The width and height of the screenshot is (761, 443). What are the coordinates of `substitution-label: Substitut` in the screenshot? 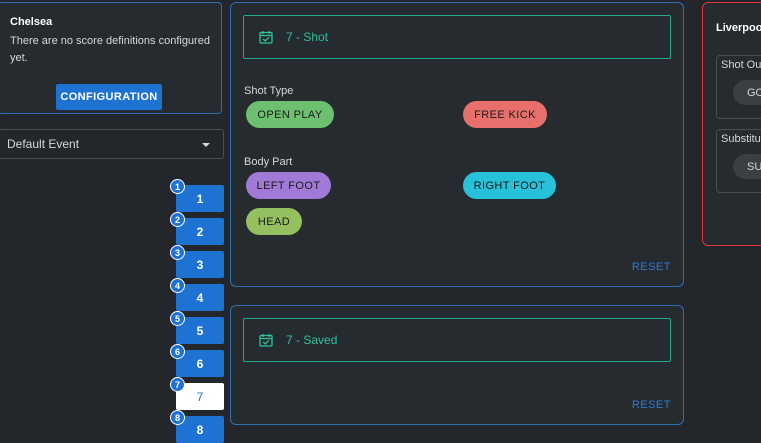 It's located at (741, 139).